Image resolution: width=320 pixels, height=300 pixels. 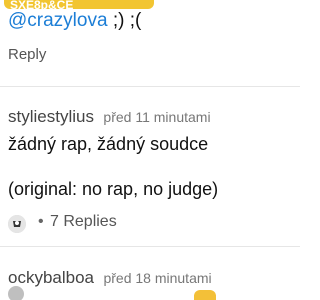 I want to click on timestamp: před 18 minutami, so click(x=157, y=278).